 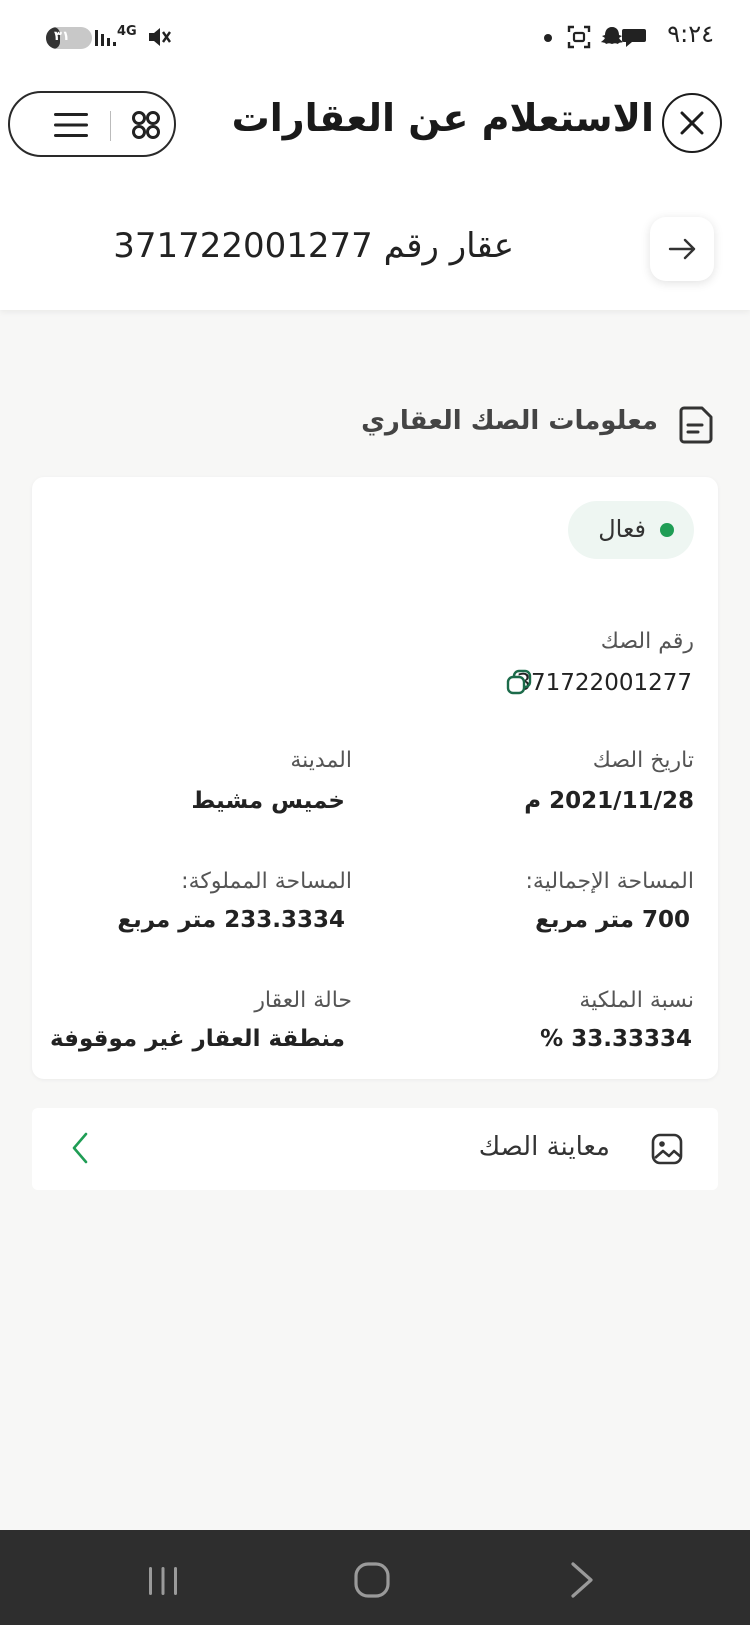 I want to click on mute-icon, so click(x=160, y=37).